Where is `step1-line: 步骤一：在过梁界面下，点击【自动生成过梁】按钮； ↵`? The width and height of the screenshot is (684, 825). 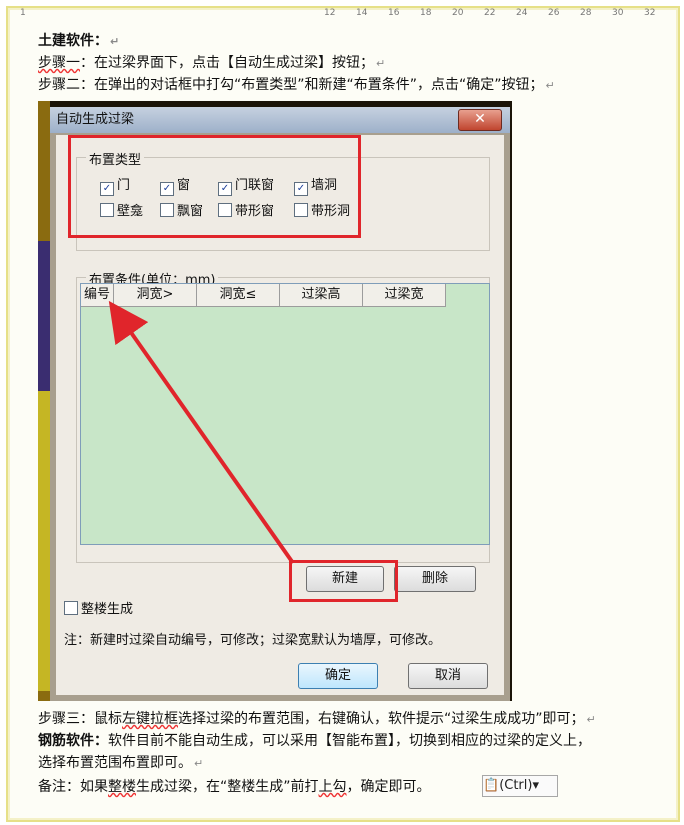 step1-line: 步骤一：在过梁界面下，点击【自动生成过梁】按钮； ↵ is located at coordinates (211, 63).